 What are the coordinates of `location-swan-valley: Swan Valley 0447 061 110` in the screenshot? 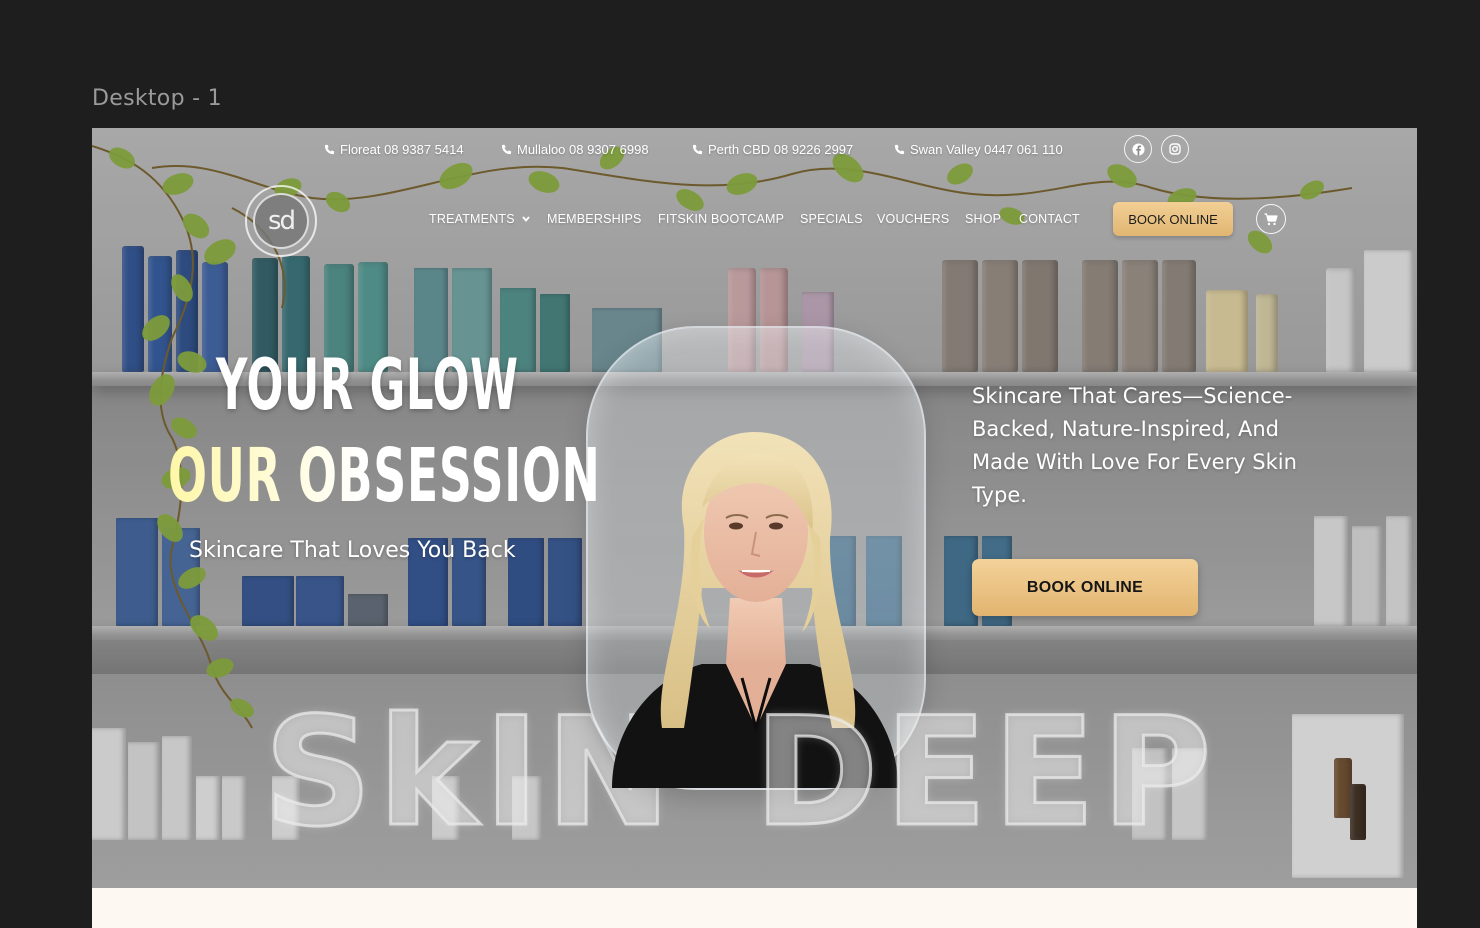 It's located at (978, 149).